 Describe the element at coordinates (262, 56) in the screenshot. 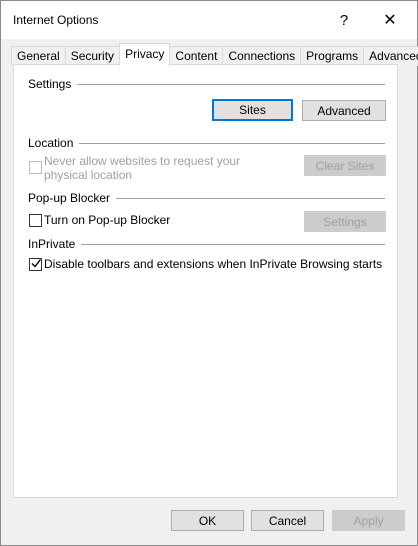

I see `tab-connections: Connections` at that location.